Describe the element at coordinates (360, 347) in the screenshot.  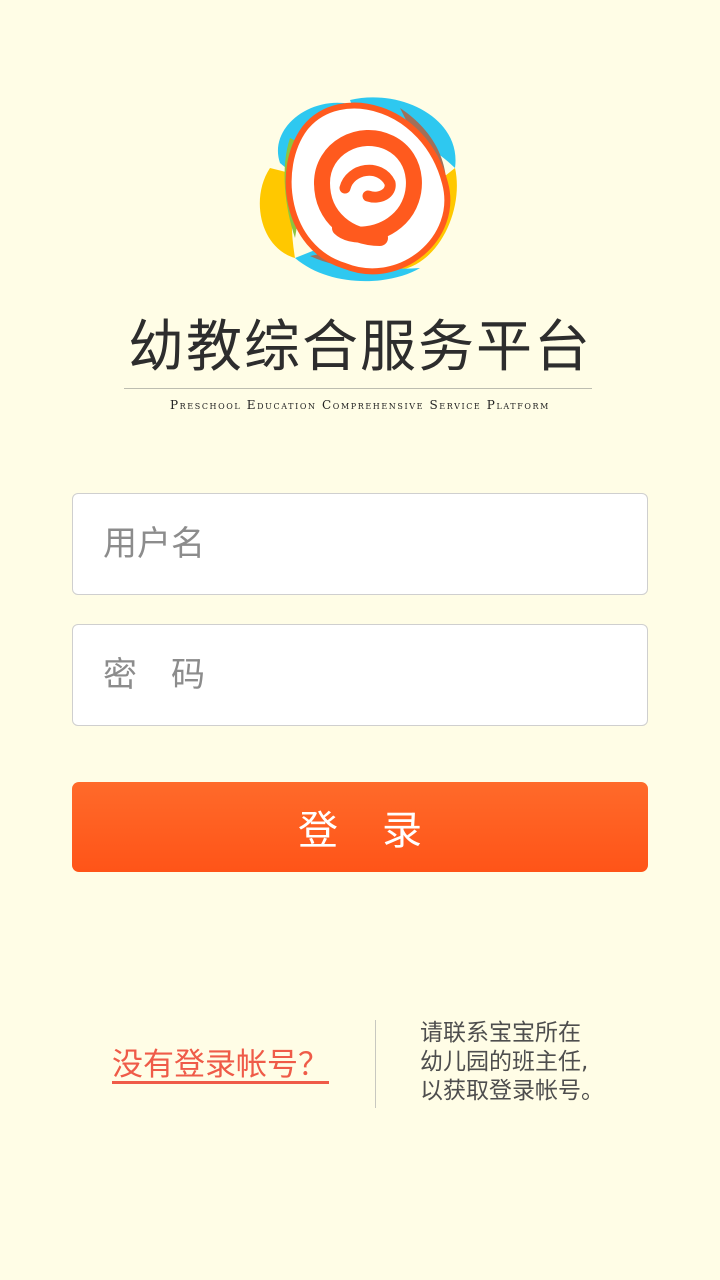
I see `app-title: 幼教综合服务平台` at that location.